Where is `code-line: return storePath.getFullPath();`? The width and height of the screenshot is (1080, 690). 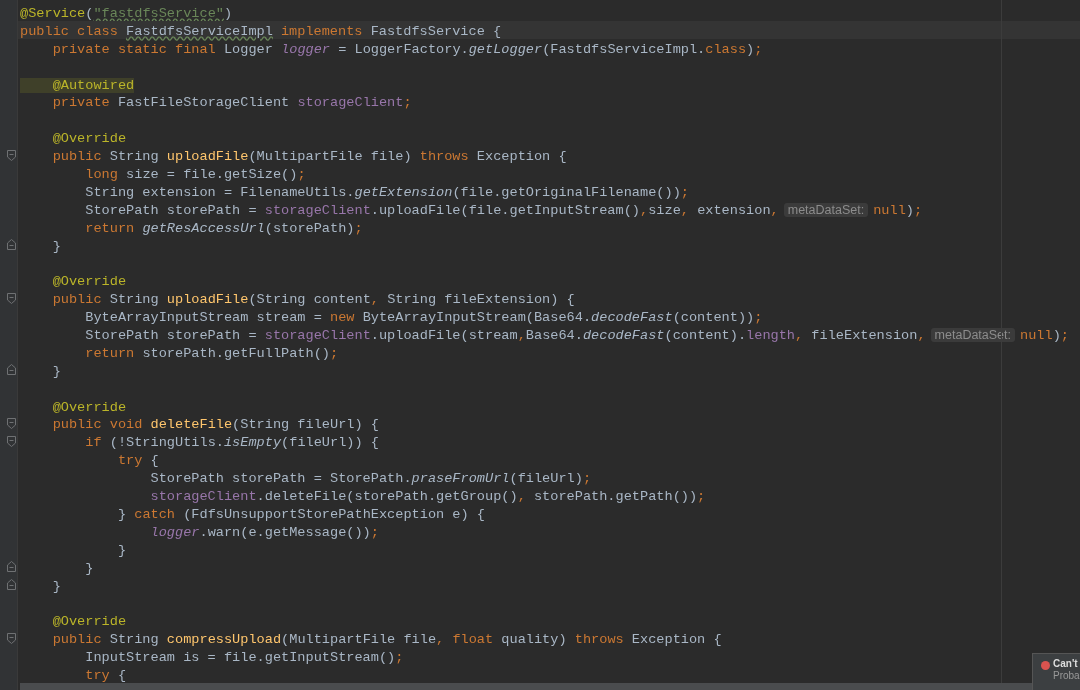
code-line: return storePath.getFullPath(); is located at coordinates (211, 353).